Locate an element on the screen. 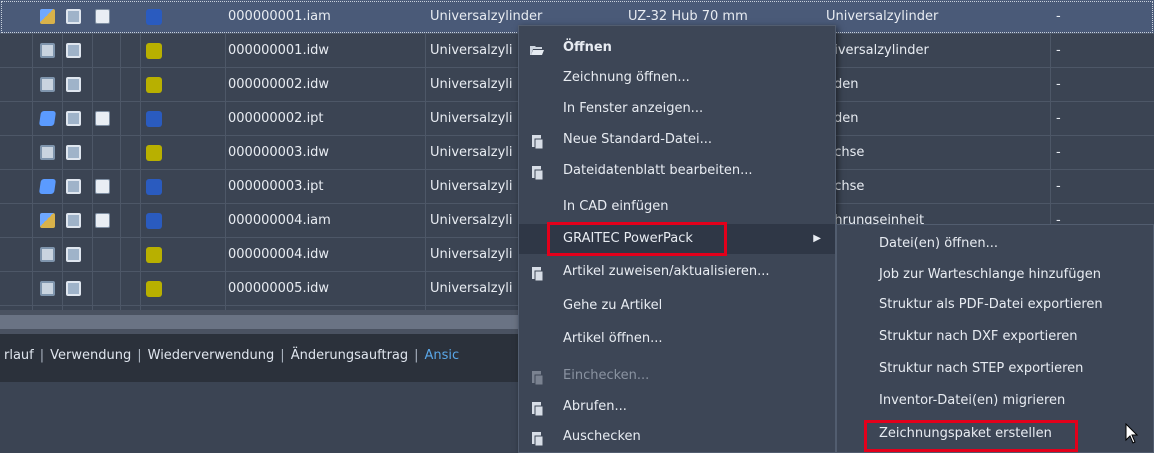 The height and width of the screenshot is (453, 1154). filename-cell: 000000004.iam is located at coordinates (279, 220).